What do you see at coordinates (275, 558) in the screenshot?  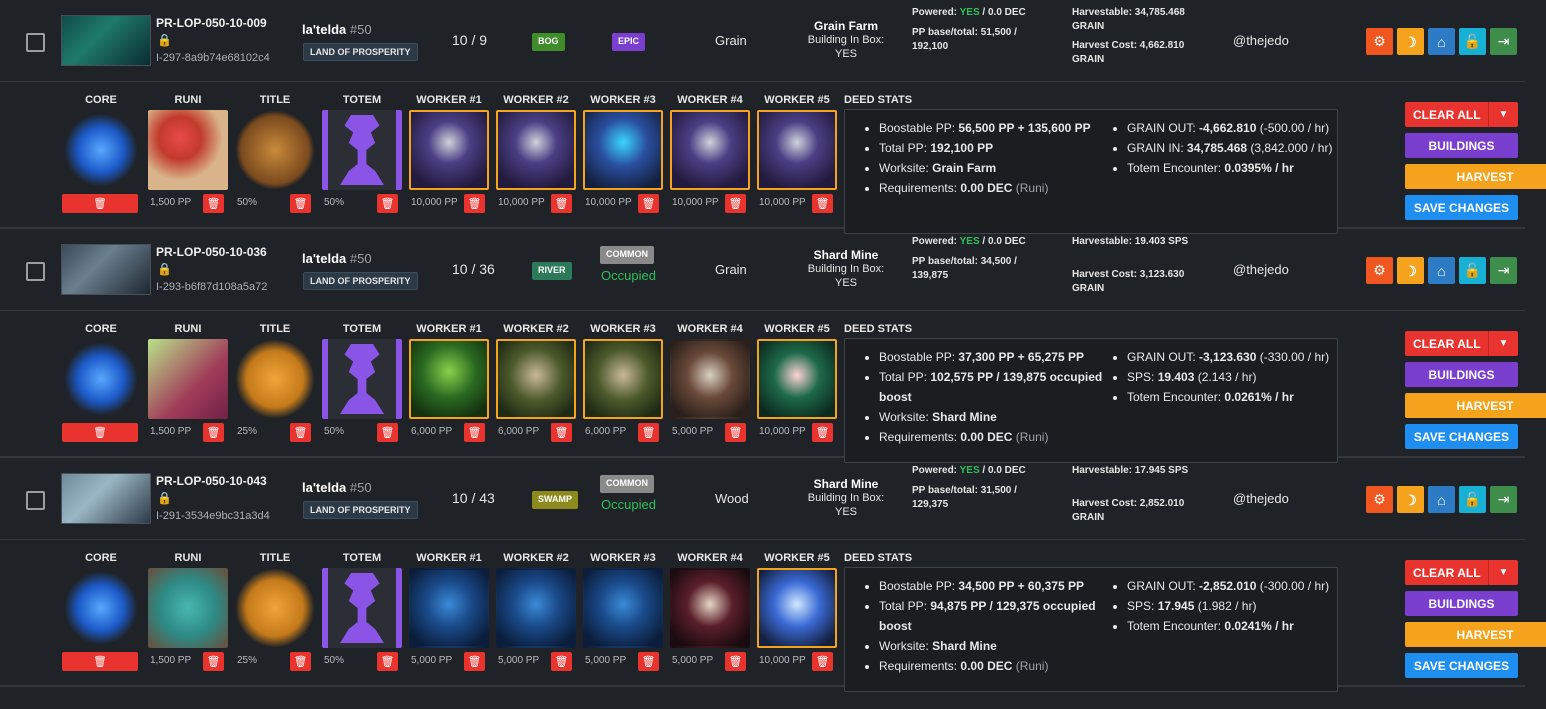 I see `col-header-title: TITLE` at bounding box center [275, 558].